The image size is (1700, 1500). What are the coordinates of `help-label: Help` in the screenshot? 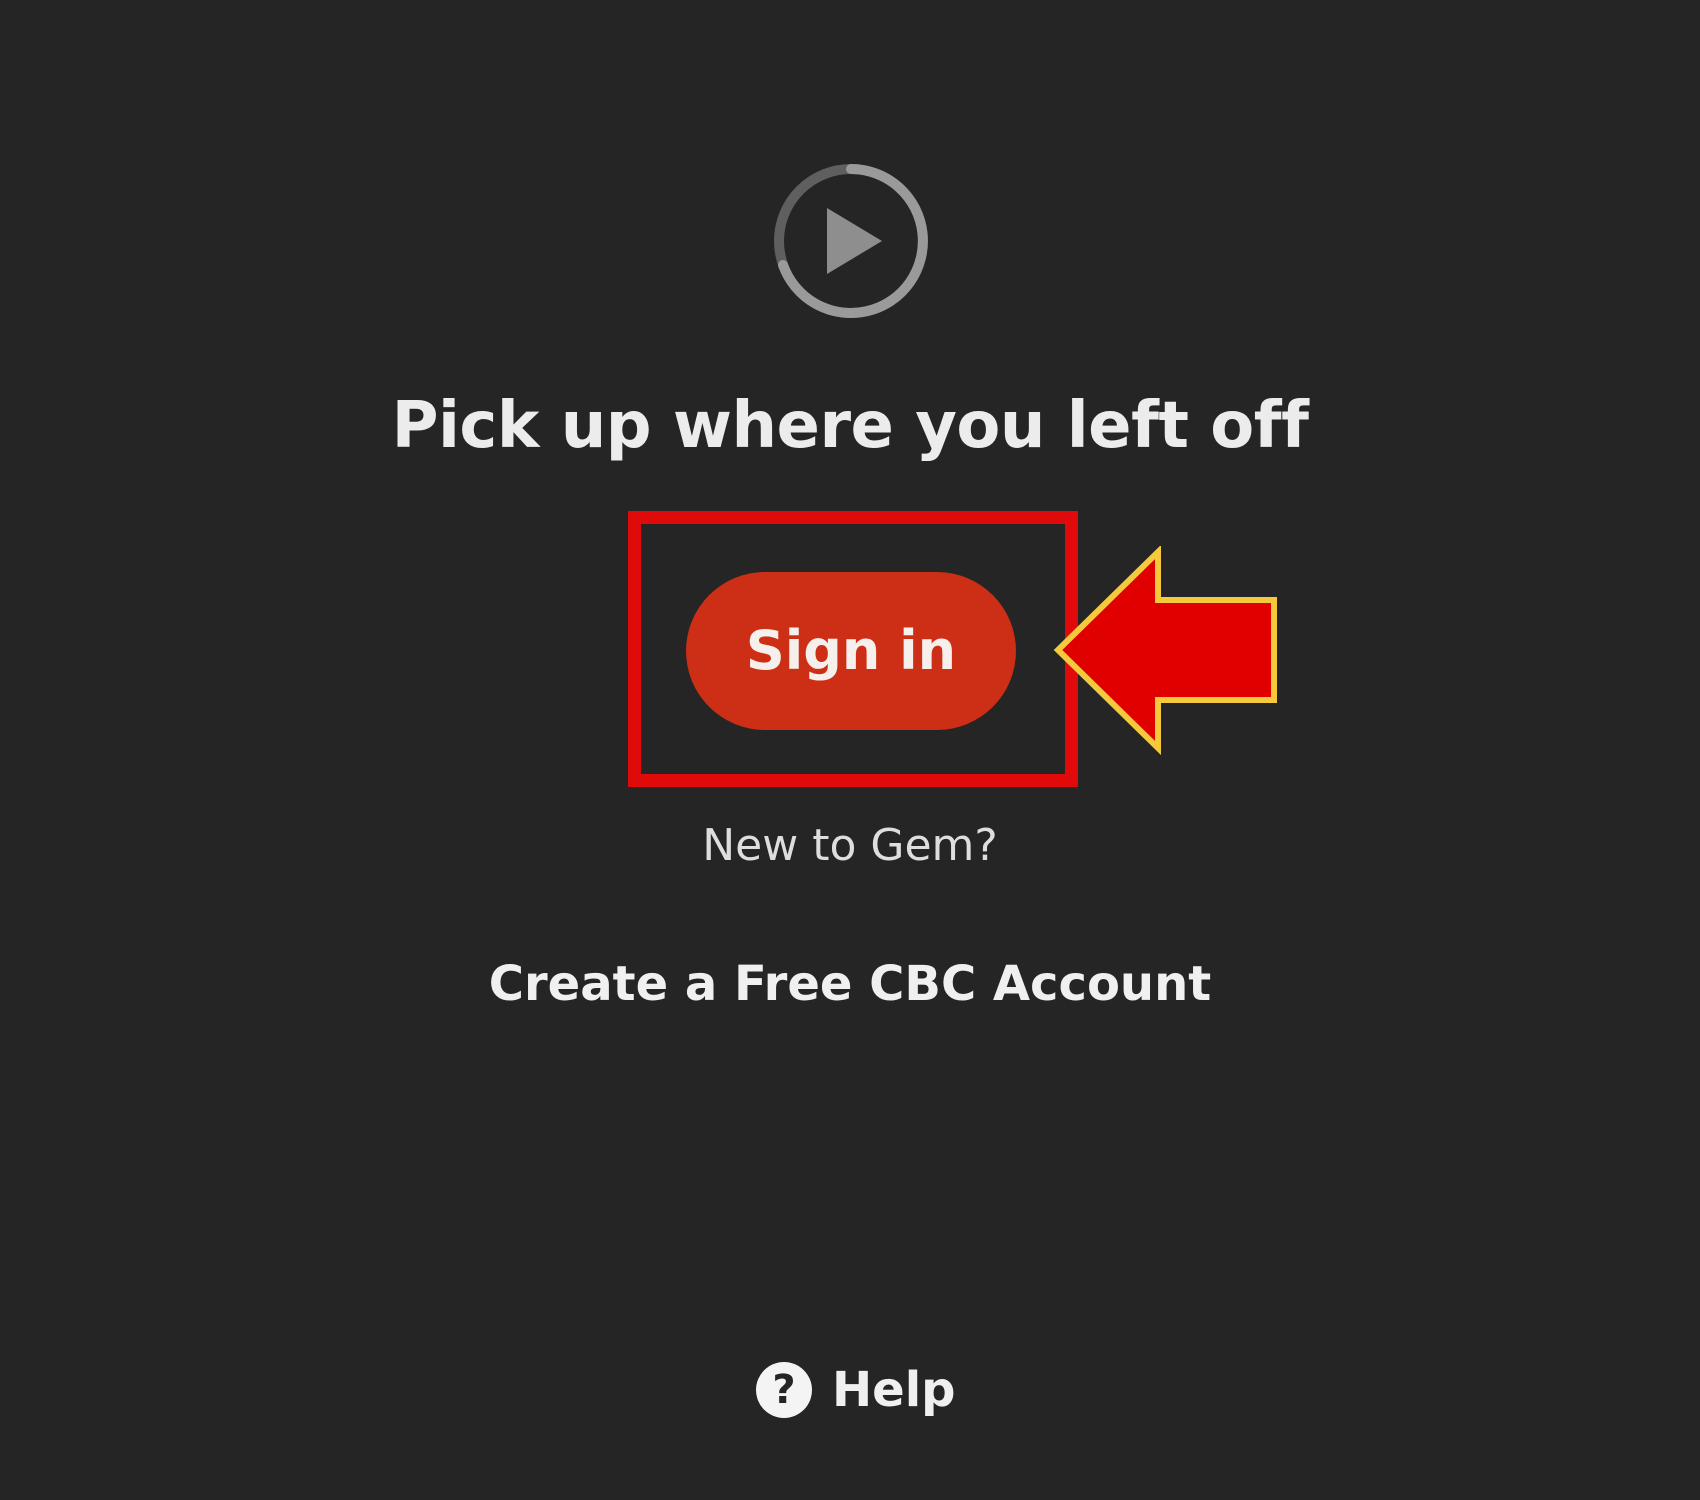 It's located at (894, 1390).